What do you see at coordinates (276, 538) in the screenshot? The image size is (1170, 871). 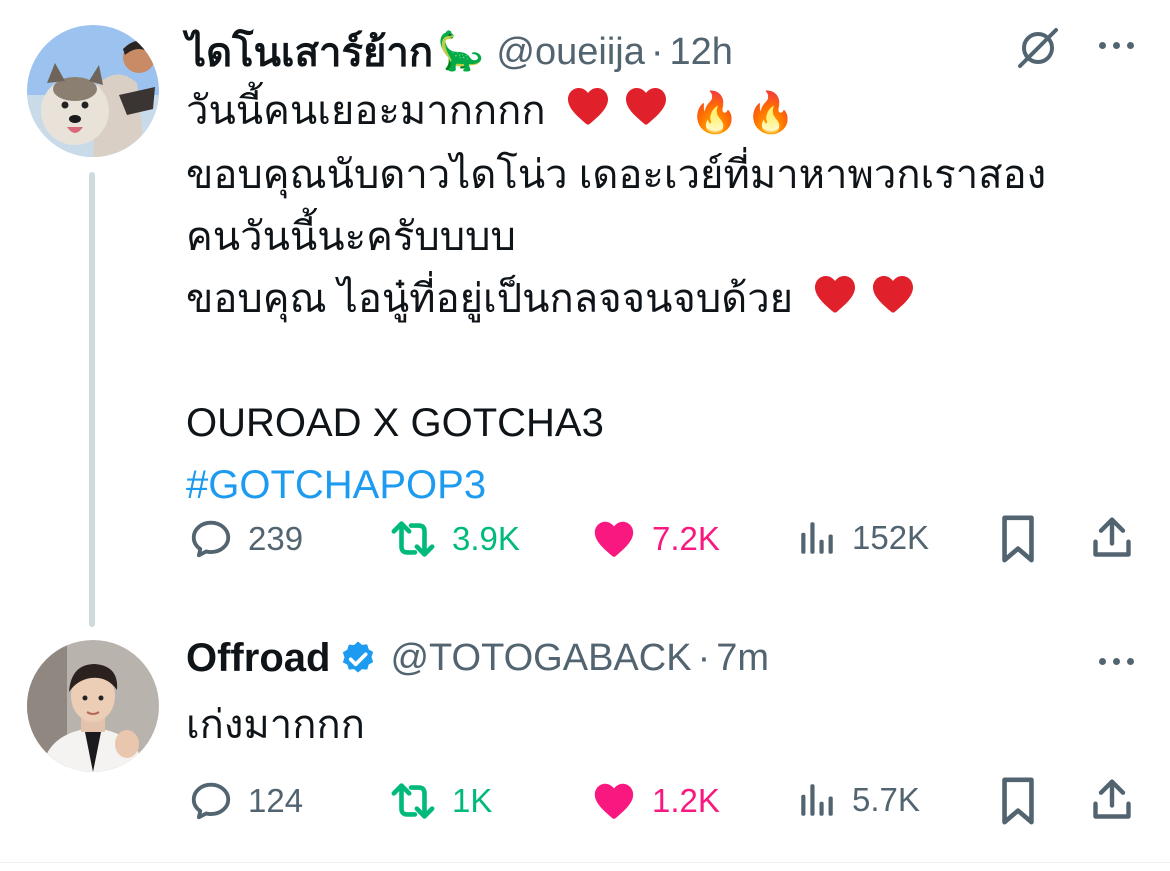 I see `reply-count: 239` at bounding box center [276, 538].